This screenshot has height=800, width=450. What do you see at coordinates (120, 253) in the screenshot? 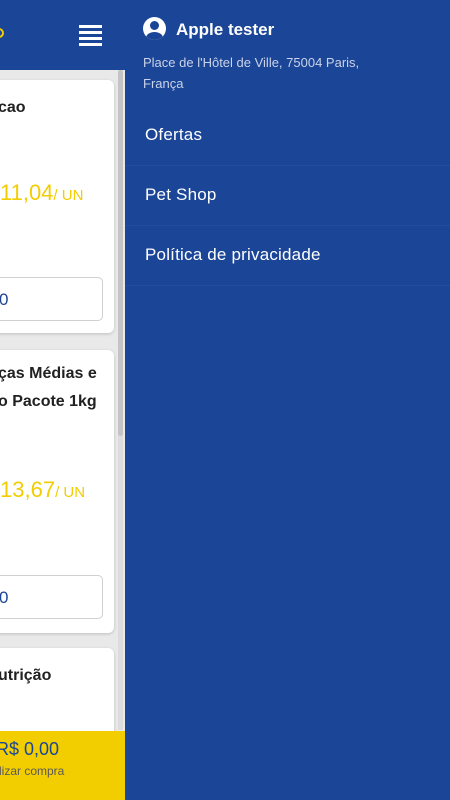
I see `scrollbar-thumb` at bounding box center [120, 253].